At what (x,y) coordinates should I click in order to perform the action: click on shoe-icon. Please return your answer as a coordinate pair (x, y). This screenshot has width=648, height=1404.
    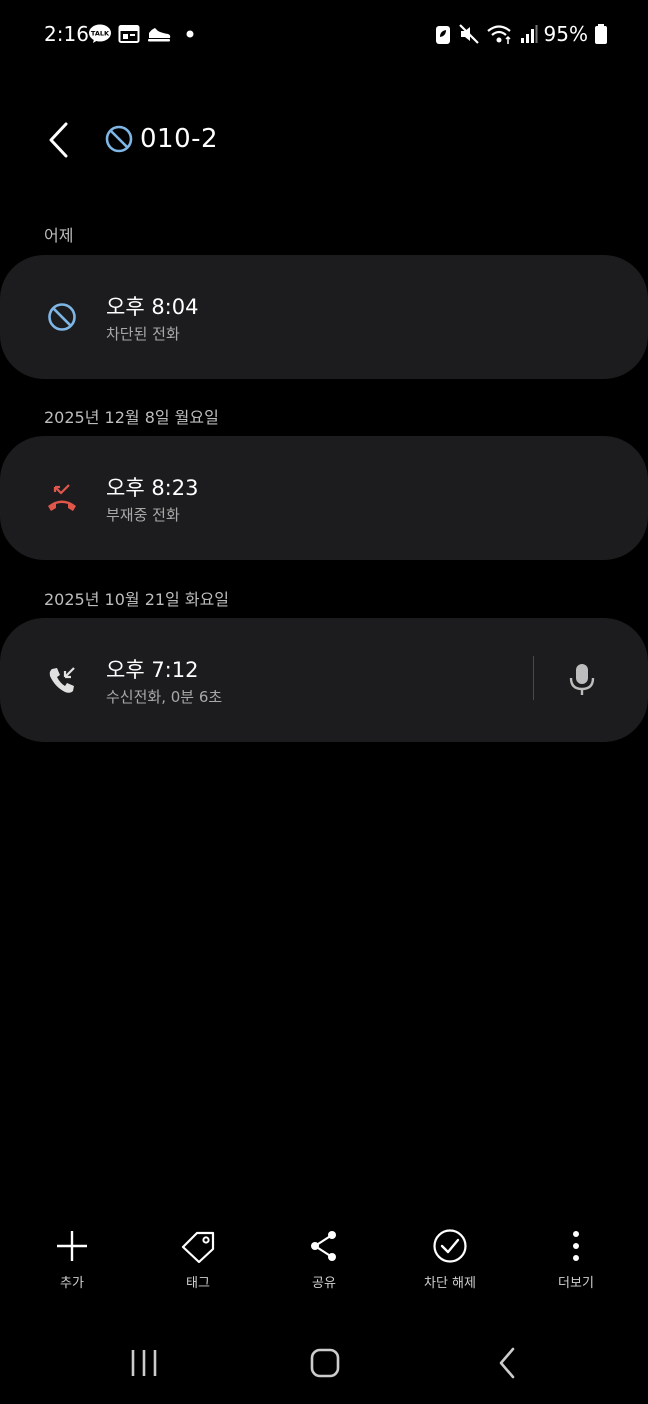
    Looking at the image, I should click on (159, 34).